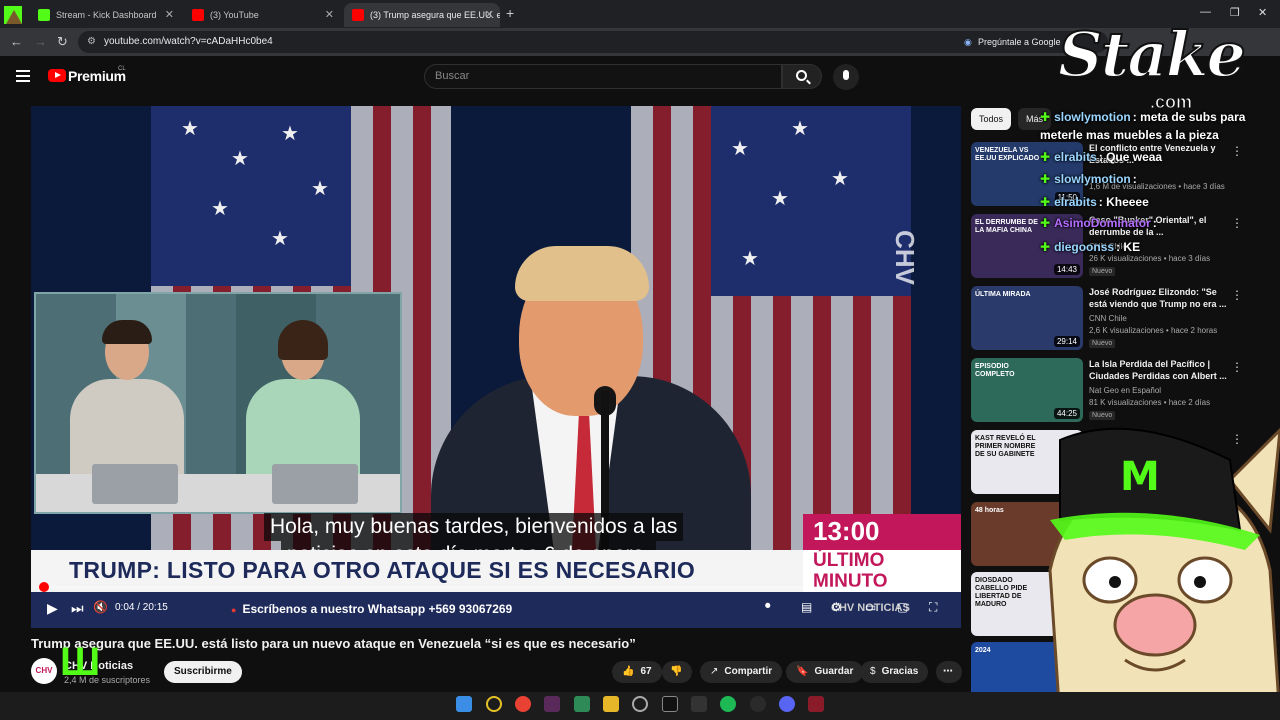  Describe the element at coordinates (105, 15) in the screenshot. I see `tab-kick-dashboard: Stream - Kick Dashboard ✕` at that location.